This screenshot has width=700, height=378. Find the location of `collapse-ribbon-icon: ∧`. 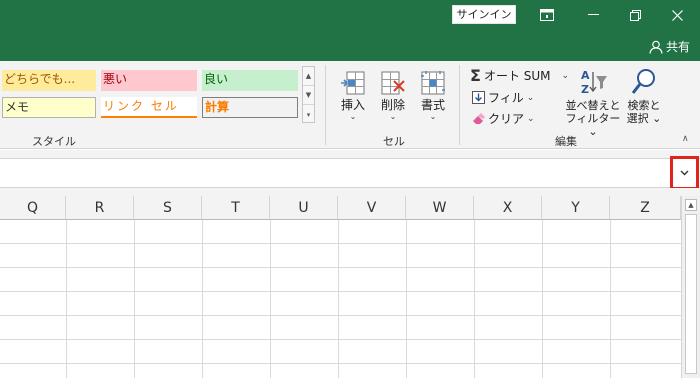

collapse-ribbon-icon: ∧ is located at coordinates (685, 139).